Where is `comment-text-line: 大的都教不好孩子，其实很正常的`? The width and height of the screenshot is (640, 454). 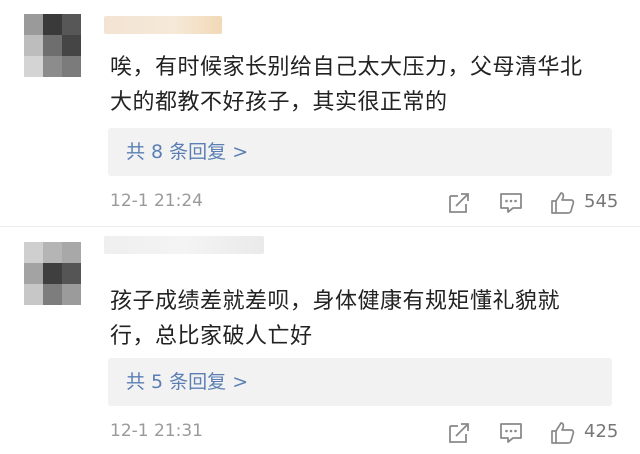
comment-text-line: 大的都教不好孩子，其实很正常的 is located at coordinates (279, 102).